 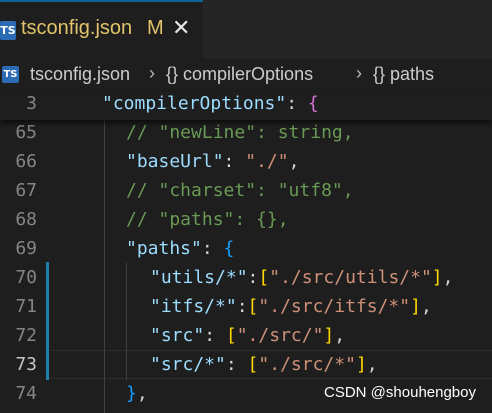 I want to click on code-text: // "charset": "utf8",, so click(x=240, y=190).